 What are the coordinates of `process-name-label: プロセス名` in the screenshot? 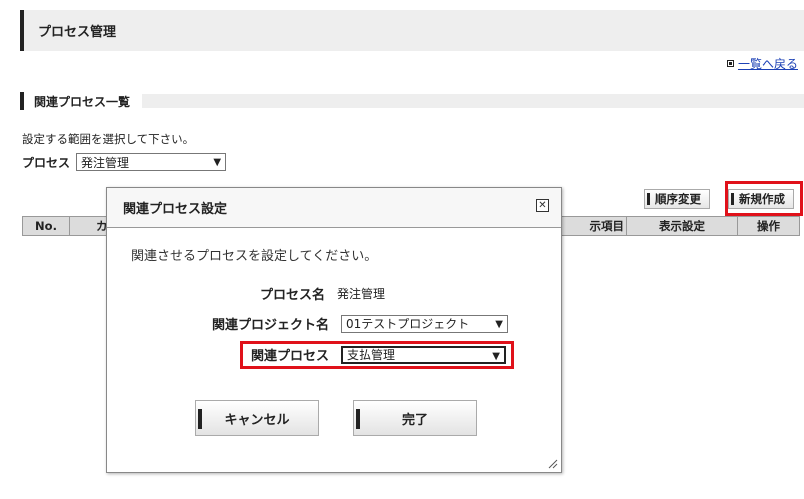 It's located at (292, 295).